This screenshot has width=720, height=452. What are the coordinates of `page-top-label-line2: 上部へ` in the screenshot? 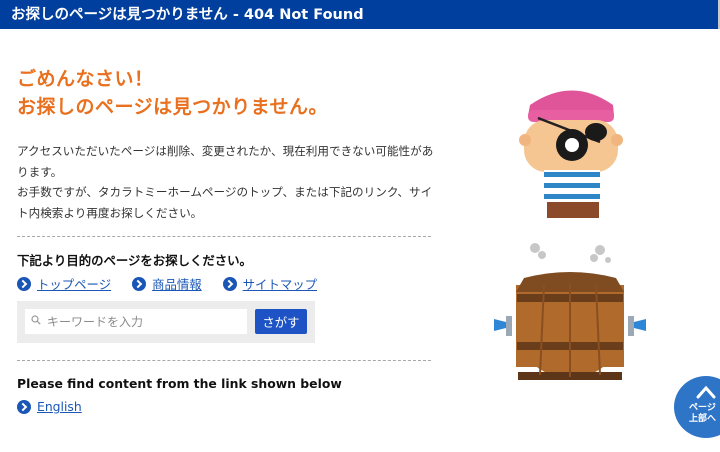 It's located at (703, 419).